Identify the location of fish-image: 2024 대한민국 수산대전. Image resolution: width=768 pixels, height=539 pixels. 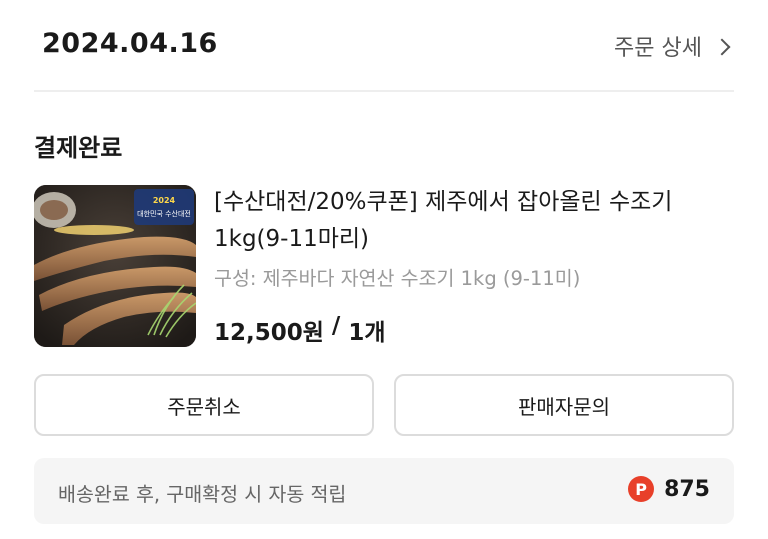
(115, 266).